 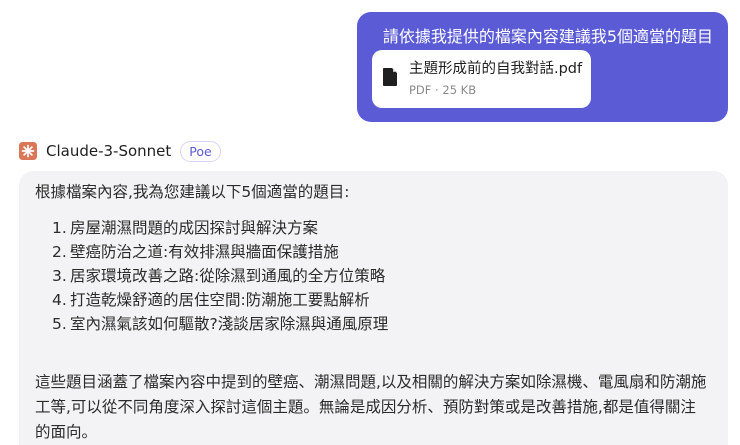 What do you see at coordinates (220, 324) in the screenshot?
I see `list-item: 5. 室內濕氣該如何驅散?淺談居家除濕與通風原理` at bounding box center [220, 324].